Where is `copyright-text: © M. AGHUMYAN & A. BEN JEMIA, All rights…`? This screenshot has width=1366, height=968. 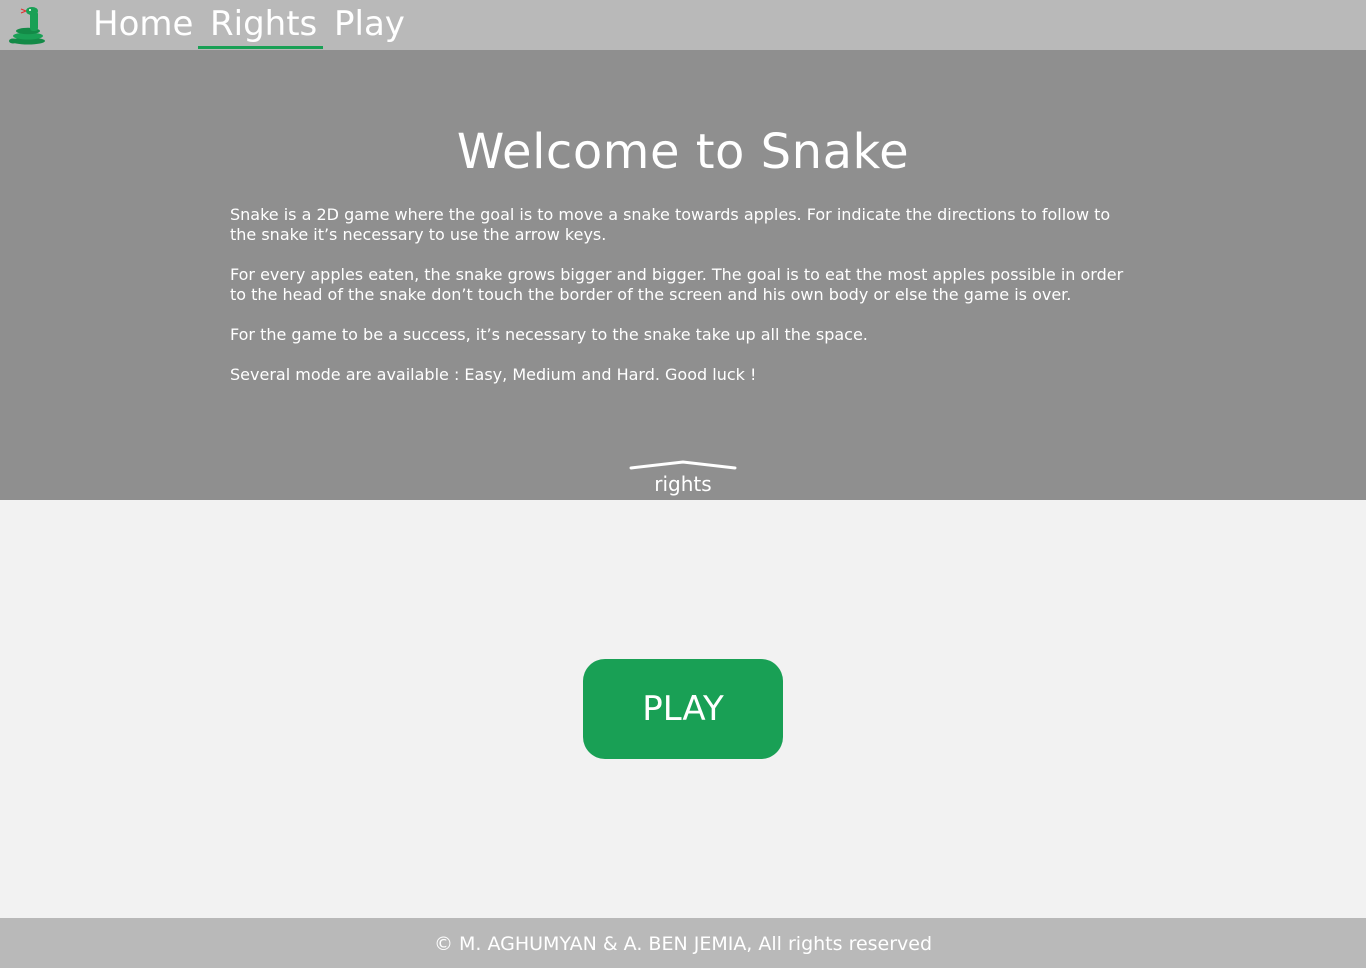 copyright-text: © M. AGHUMYAN & A. BEN JEMIA, All rights… is located at coordinates (683, 944).